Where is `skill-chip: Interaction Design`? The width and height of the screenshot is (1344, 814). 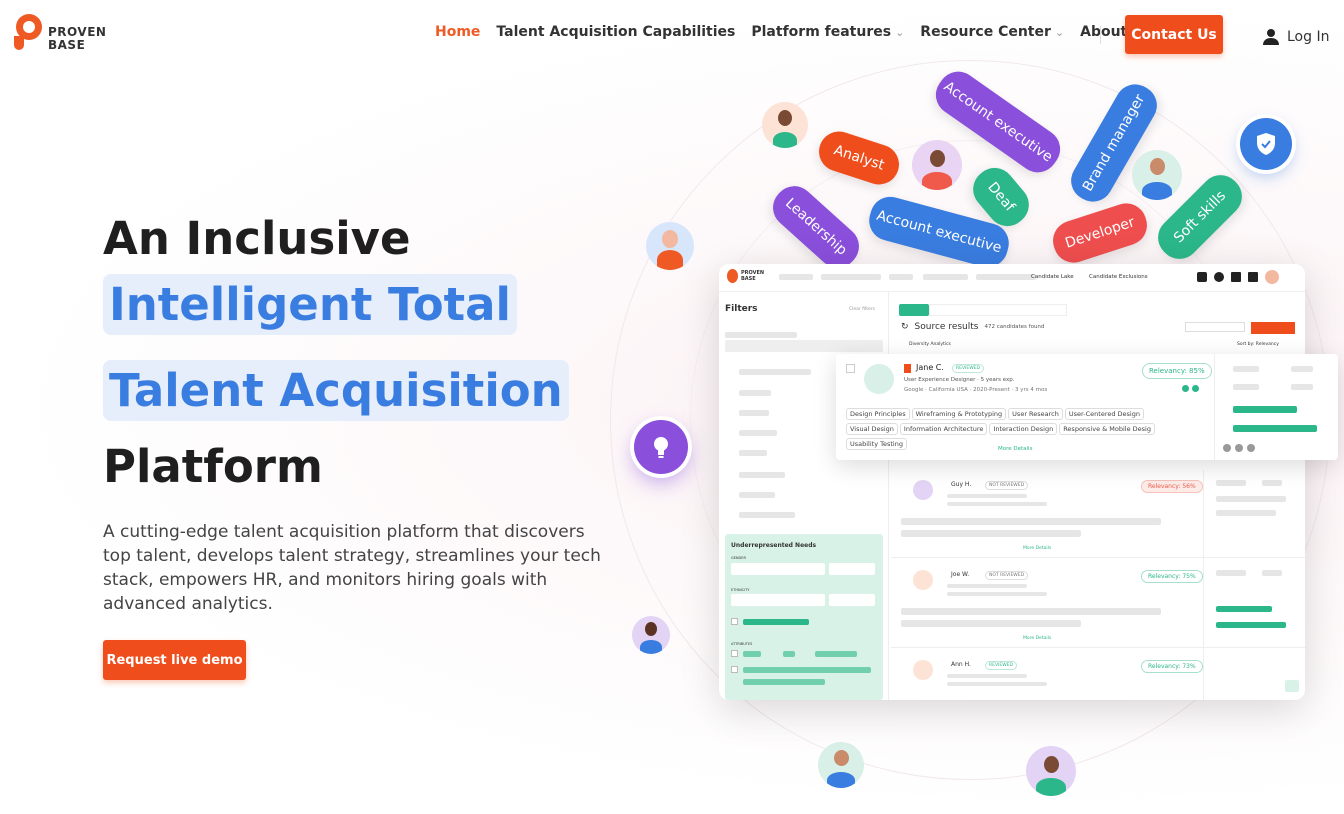 skill-chip: Interaction Design is located at coordinates (1023, 429).